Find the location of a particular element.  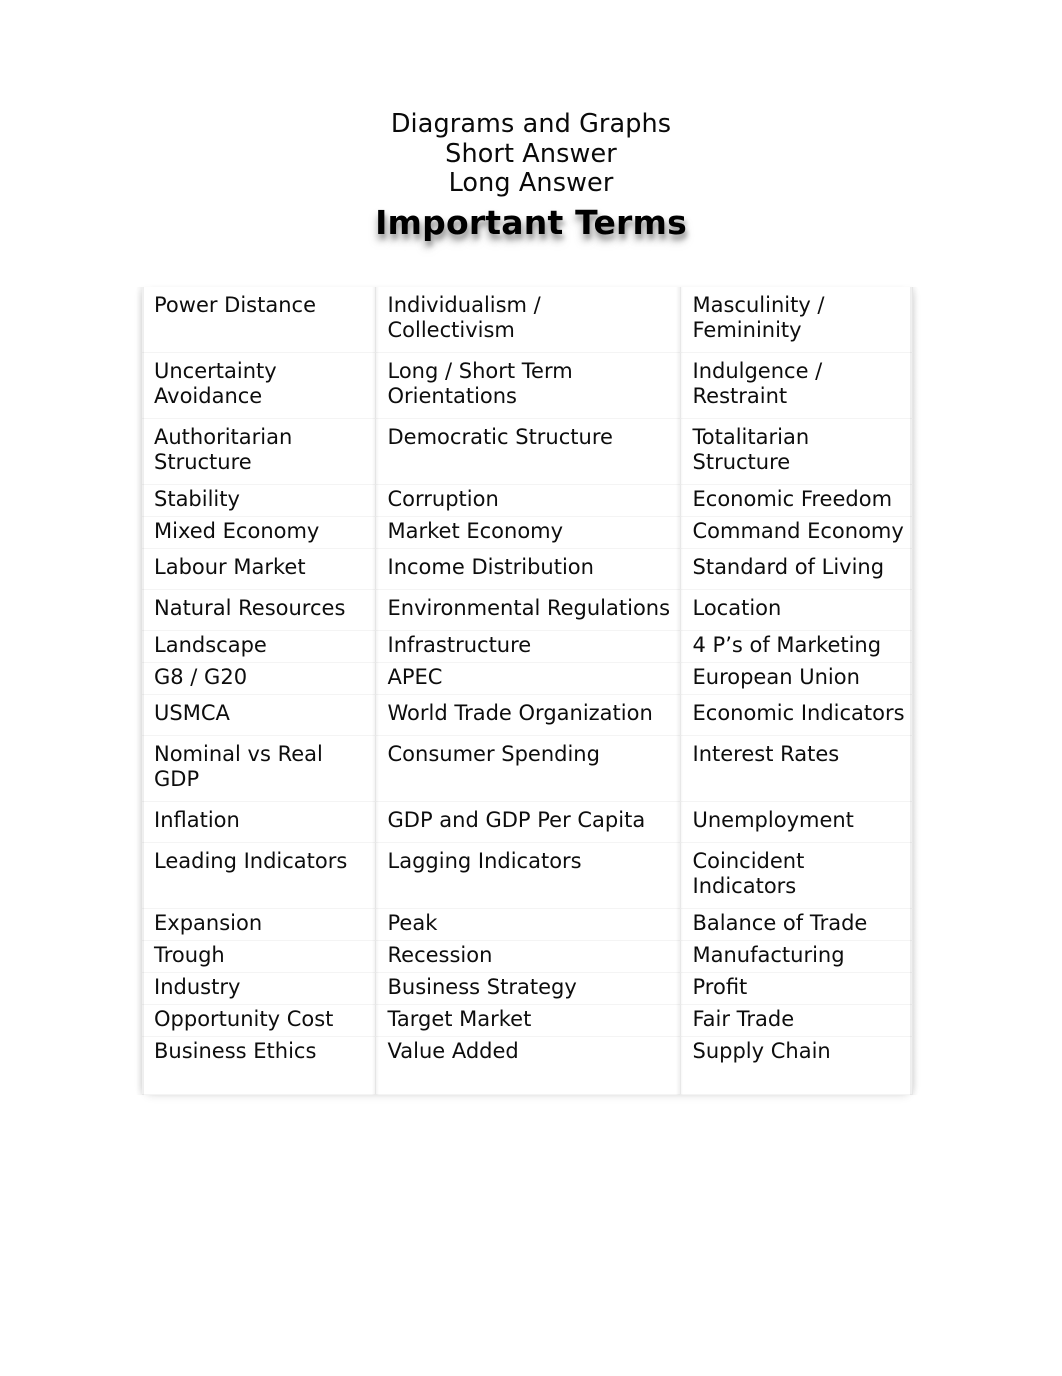

table-cell: Uncertainty Avoidance is located at coordinates (259, 385).